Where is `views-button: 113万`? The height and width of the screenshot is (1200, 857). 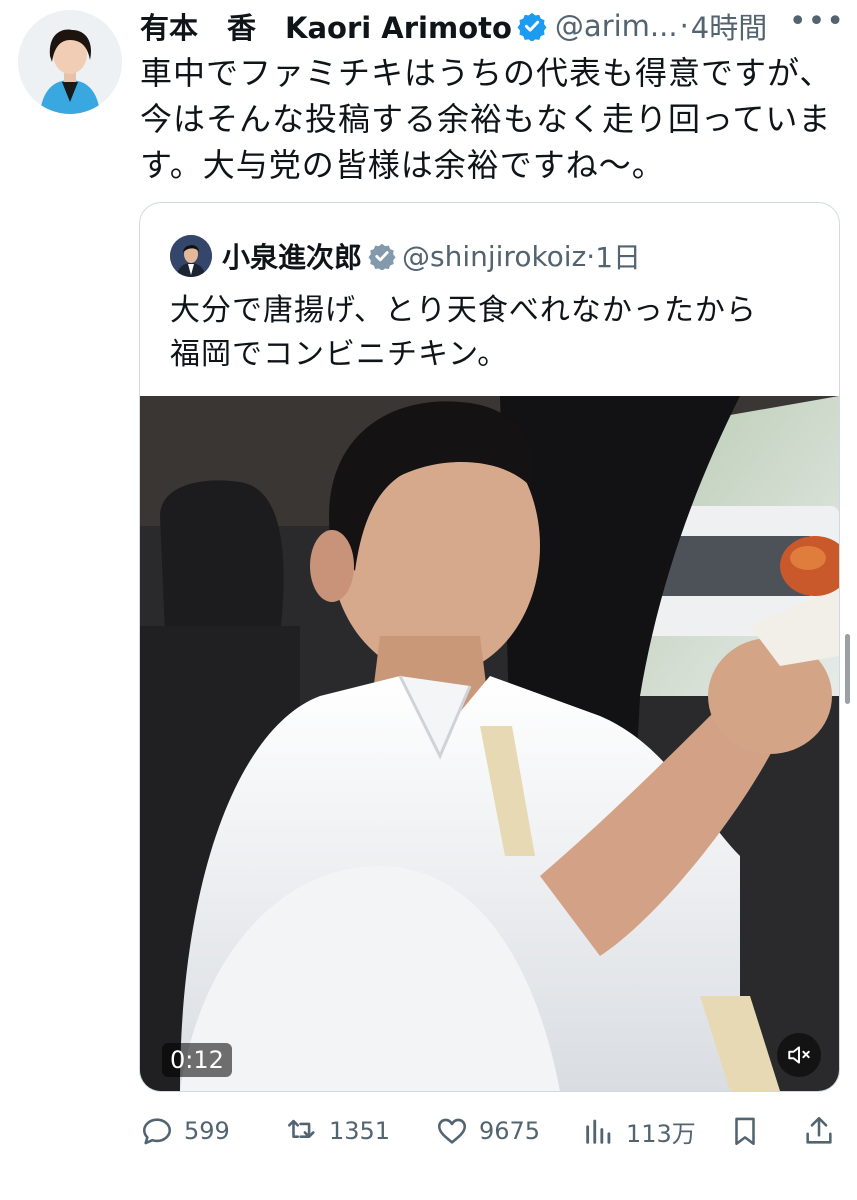
views-button: 113万 is located at coordinates (639, 1131).